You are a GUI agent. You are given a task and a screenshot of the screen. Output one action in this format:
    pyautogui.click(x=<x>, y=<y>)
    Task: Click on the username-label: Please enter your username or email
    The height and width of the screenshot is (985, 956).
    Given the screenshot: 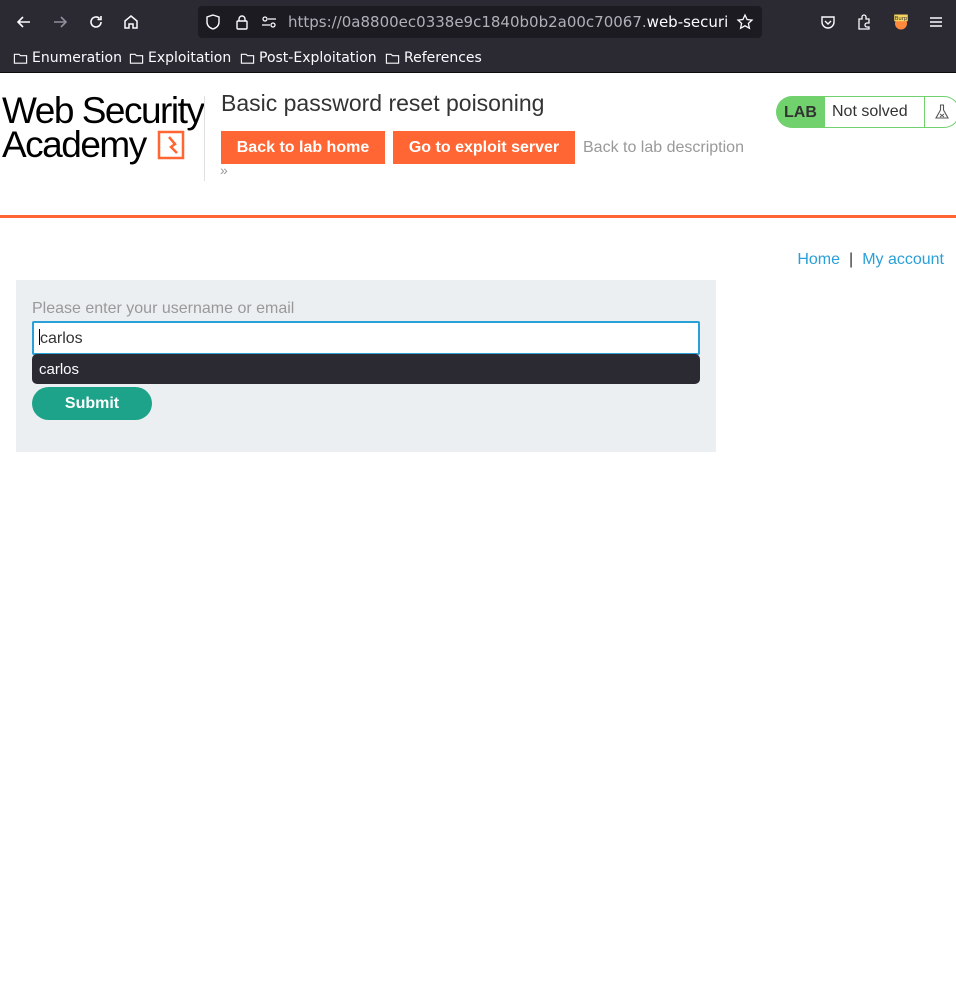 What is the action you would take?
    pyautogui.click(x=163, y=308)
    